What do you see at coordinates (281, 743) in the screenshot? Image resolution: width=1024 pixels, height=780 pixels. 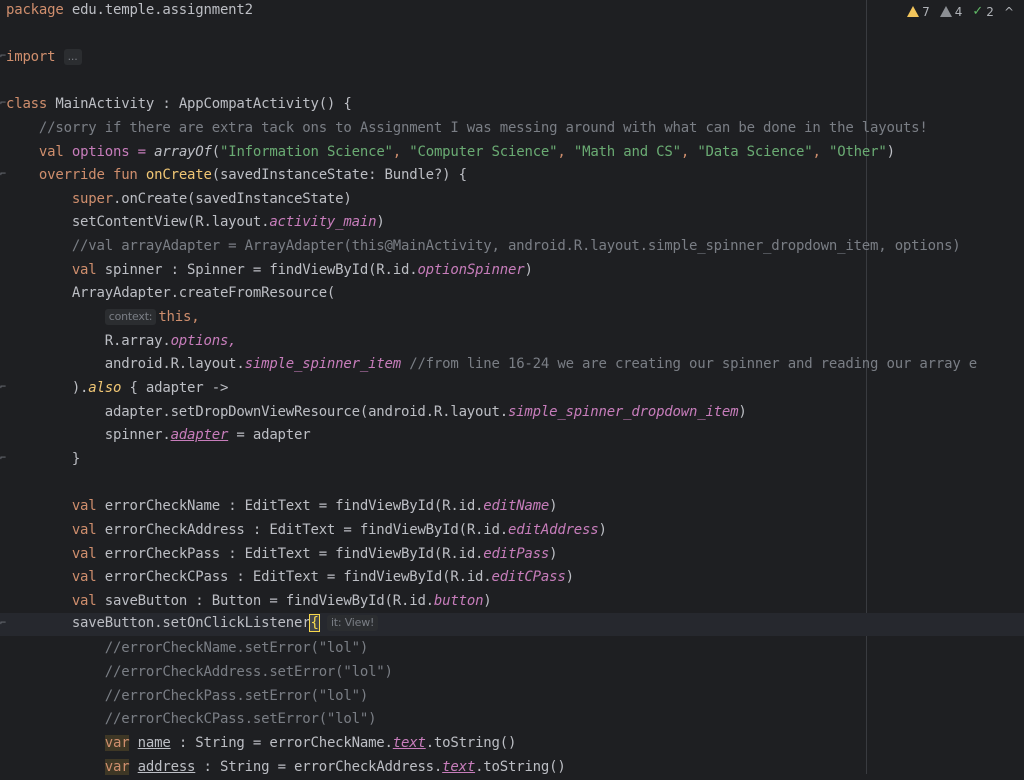 I see `declaration: : String = errorCheckName.` at bounding box center [281, 743].